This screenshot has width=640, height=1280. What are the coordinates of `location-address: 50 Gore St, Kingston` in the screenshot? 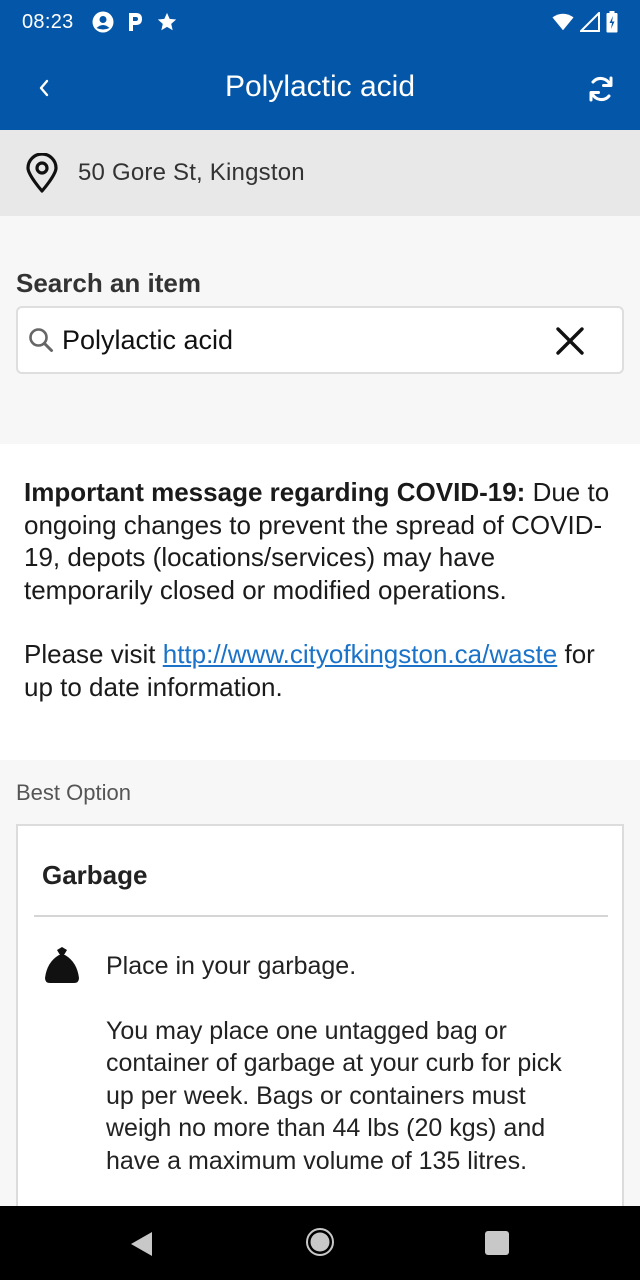 It's located at (191, 172).